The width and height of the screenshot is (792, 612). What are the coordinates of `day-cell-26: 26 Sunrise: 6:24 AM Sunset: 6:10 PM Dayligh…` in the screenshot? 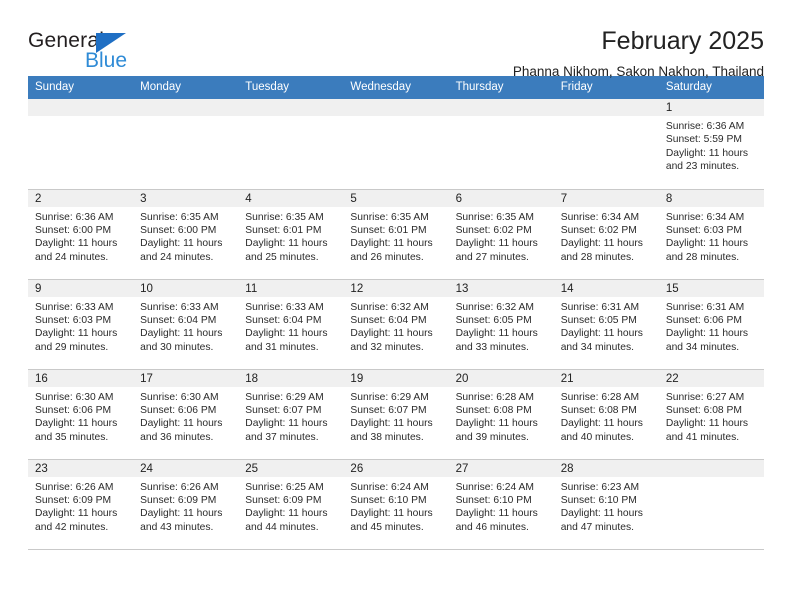 It's located at (396, 504).